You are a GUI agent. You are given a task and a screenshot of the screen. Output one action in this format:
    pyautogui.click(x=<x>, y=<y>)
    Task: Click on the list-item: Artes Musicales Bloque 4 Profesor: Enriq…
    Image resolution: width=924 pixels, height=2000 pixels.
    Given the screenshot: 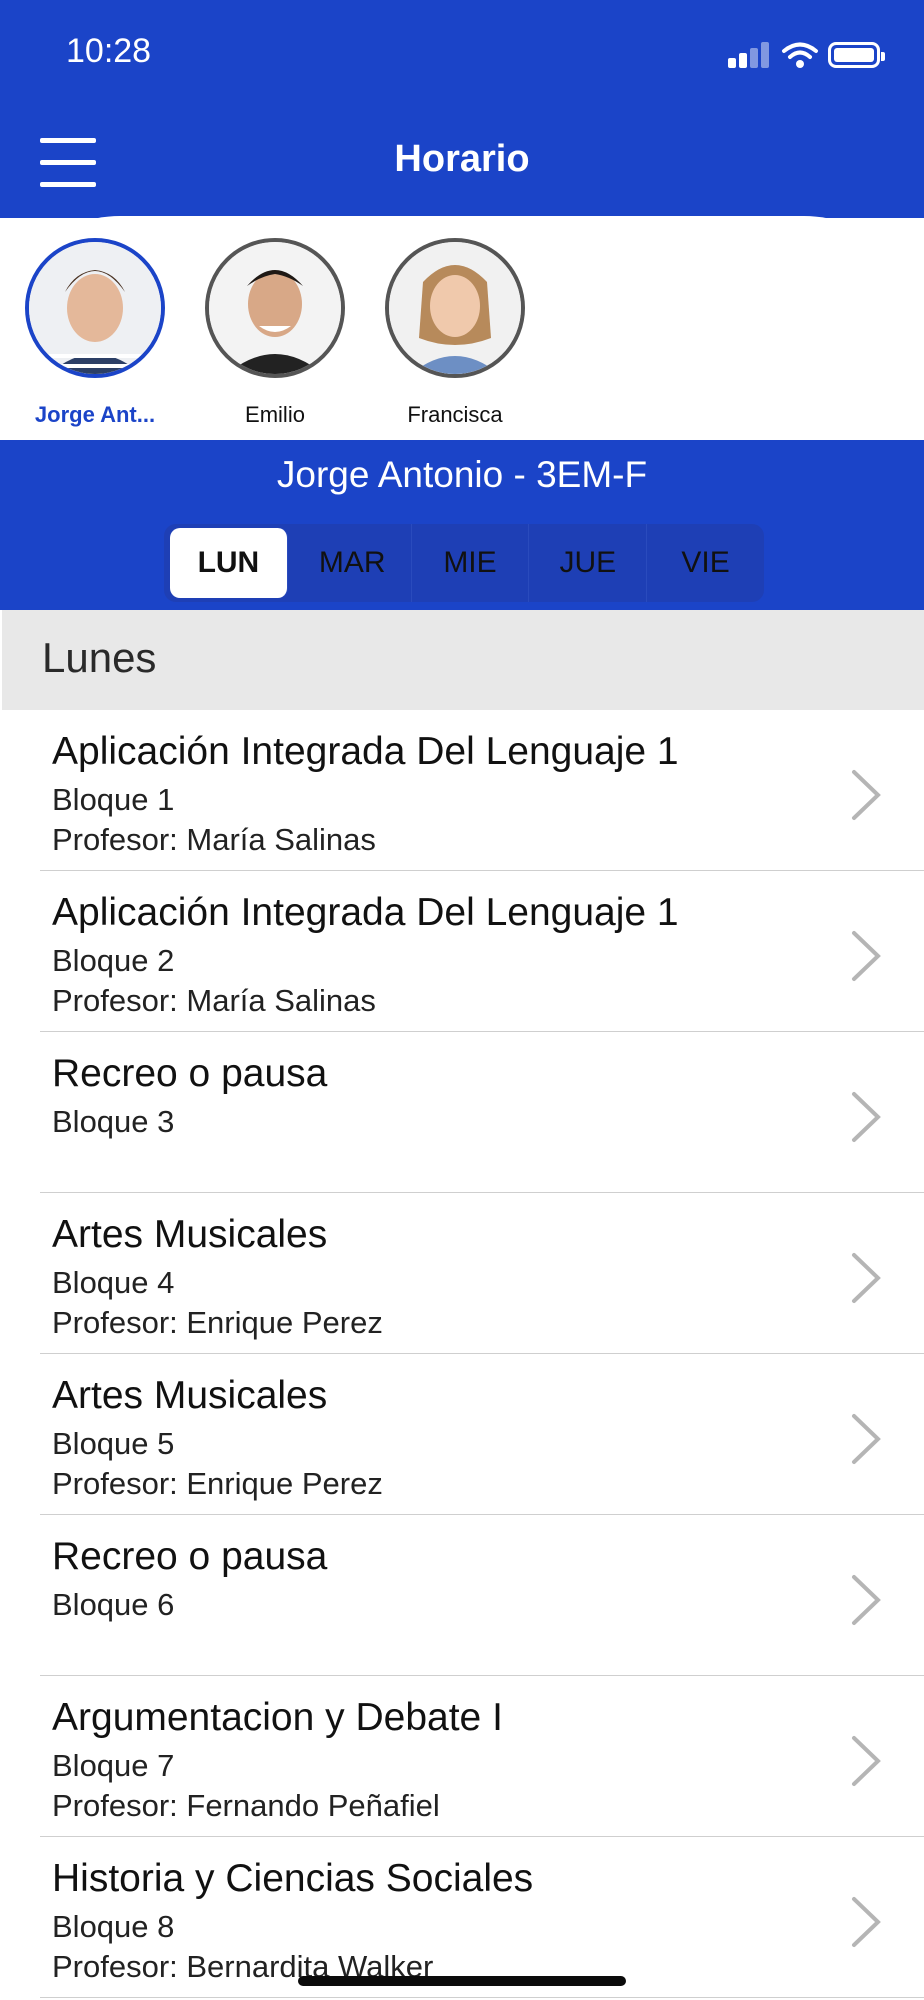 What is the action you would take?
    pyautogui.click(x=482, y=1273)
    